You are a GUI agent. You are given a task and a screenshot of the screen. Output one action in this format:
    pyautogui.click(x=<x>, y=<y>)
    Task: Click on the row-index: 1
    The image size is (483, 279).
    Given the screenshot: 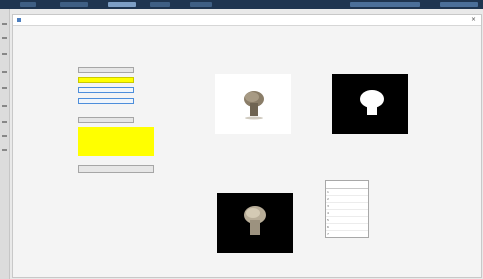 What is the action you would take?
    pyautogui.click(x=328, y=192)
    